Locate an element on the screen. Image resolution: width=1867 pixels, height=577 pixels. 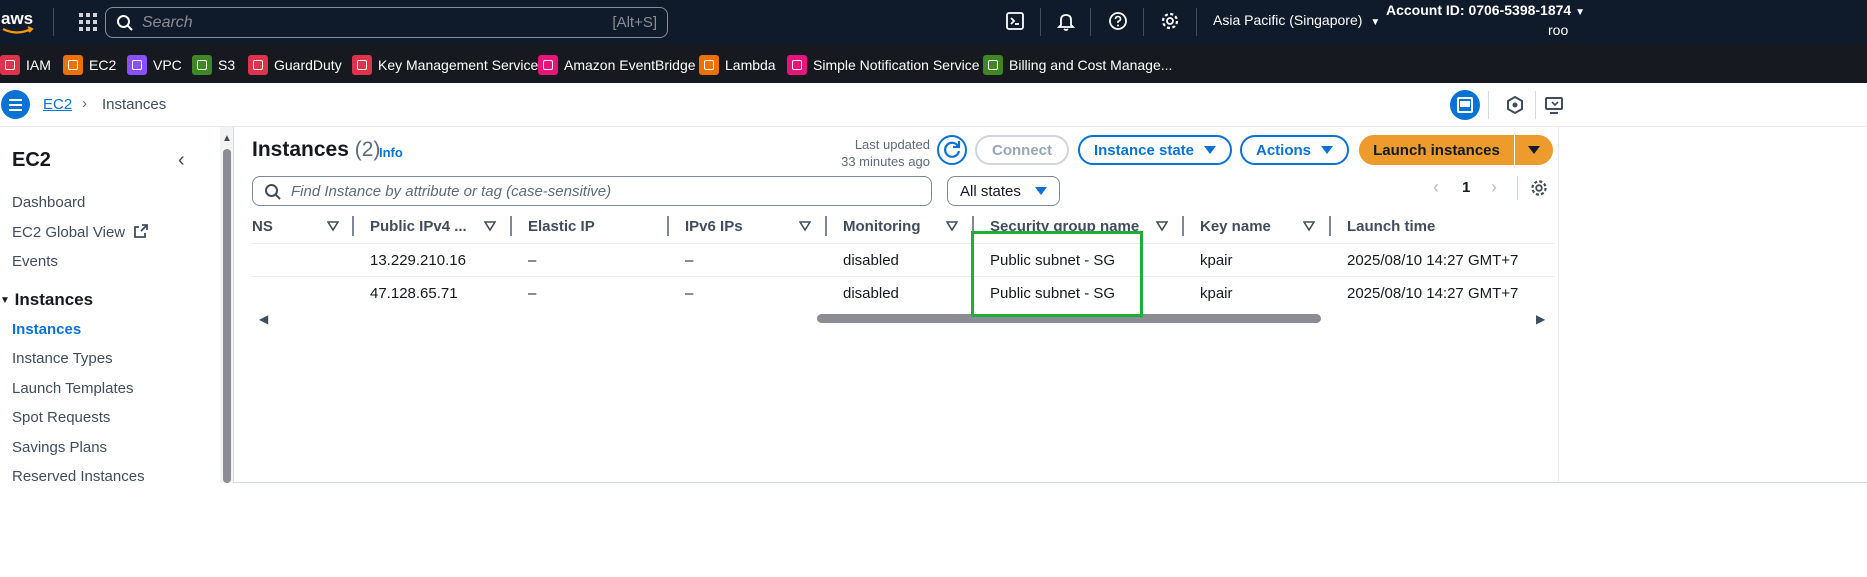
bell-icon is located at coordinates (1066, 21).